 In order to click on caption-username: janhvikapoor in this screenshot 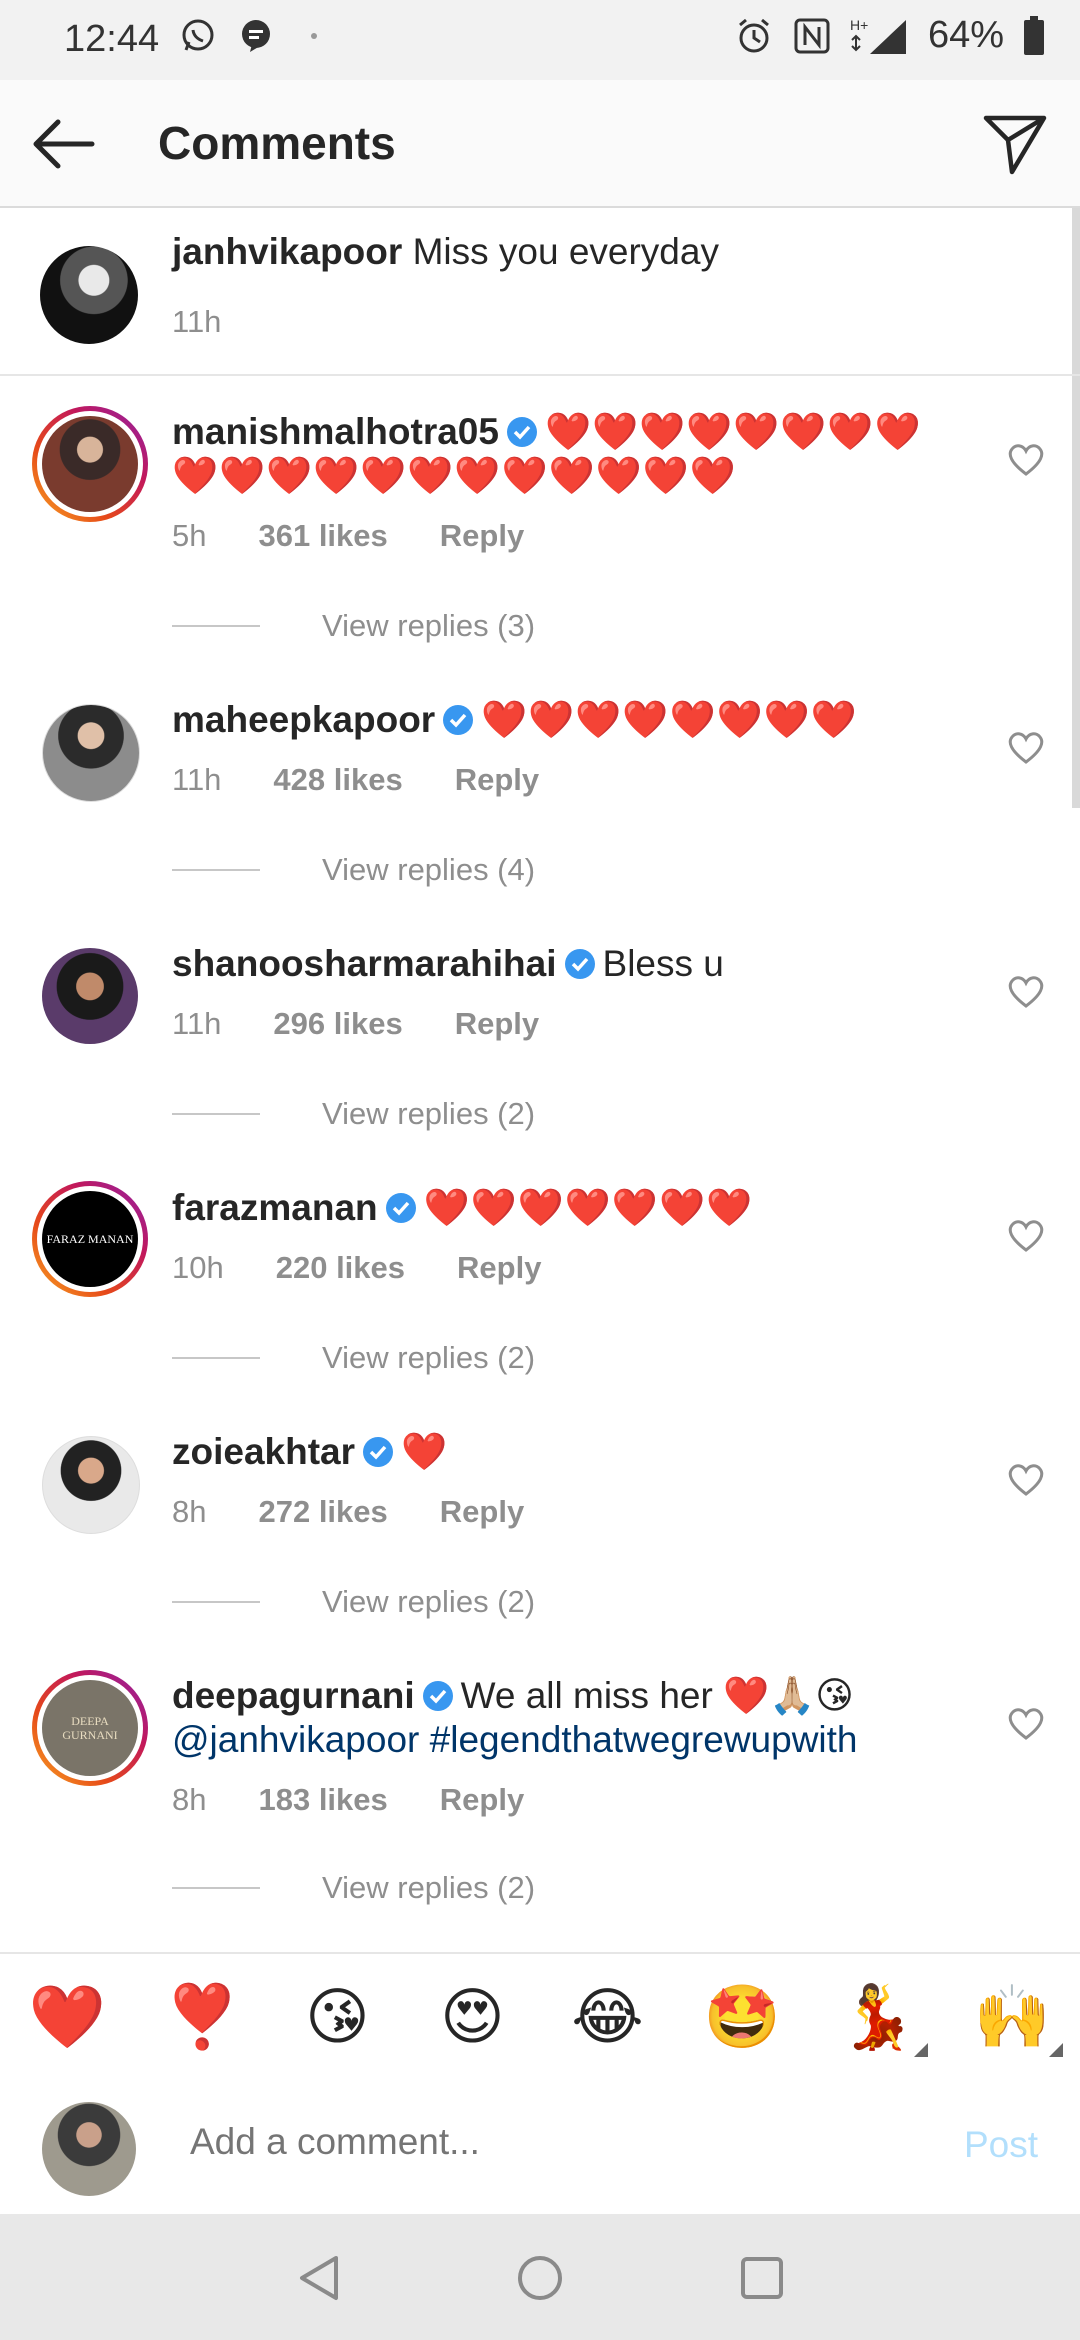, I will do `click(287, 251)`.